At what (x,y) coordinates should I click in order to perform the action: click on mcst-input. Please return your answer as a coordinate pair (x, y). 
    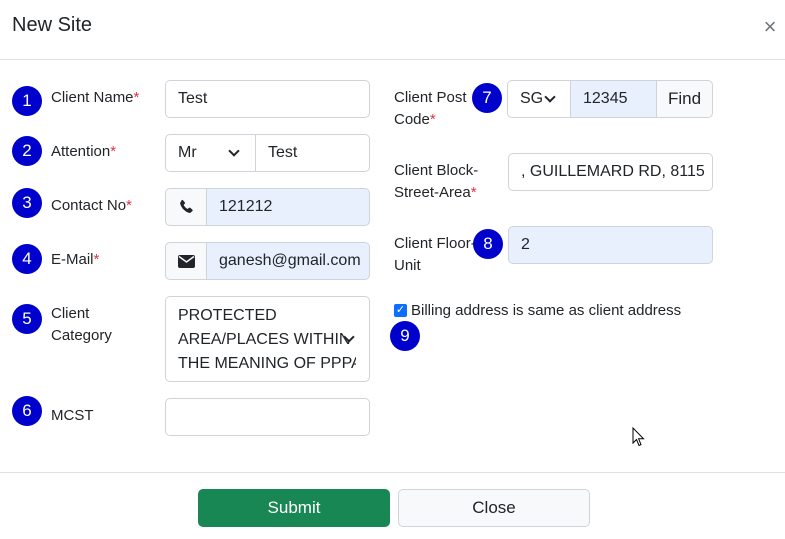
    Looking at the image, I should click on (267, 417).